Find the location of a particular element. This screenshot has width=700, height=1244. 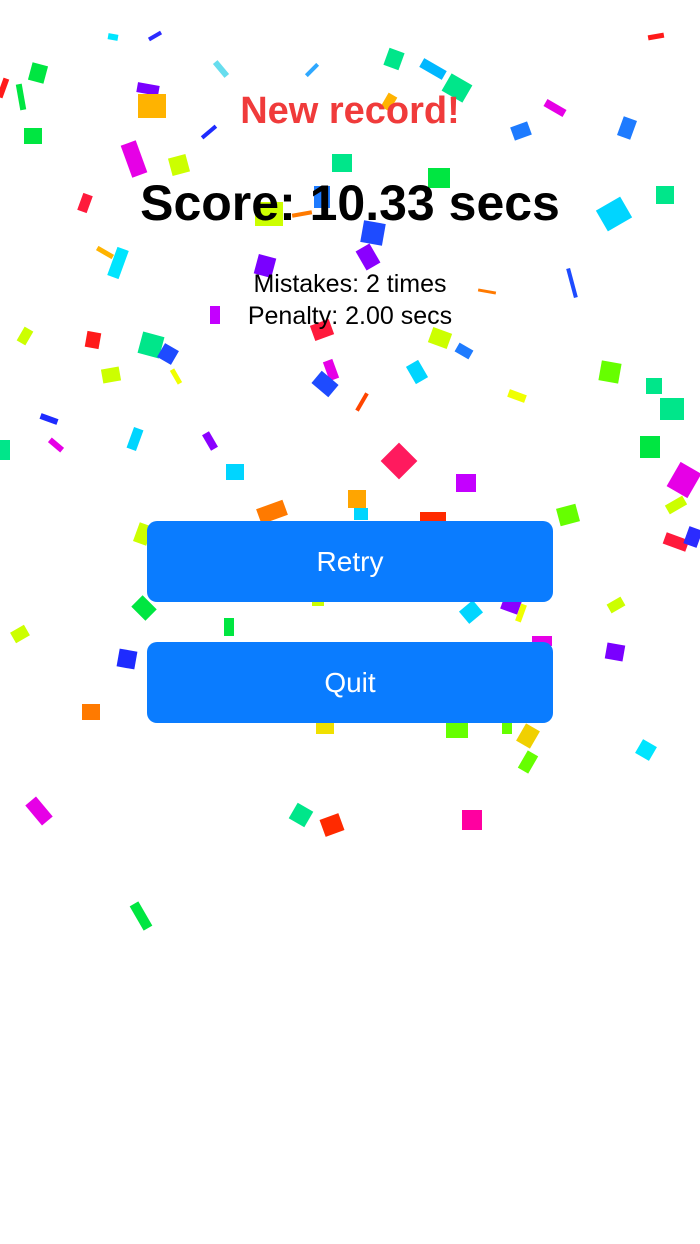

retry-button: Retry is located at coordinates (350, 561).